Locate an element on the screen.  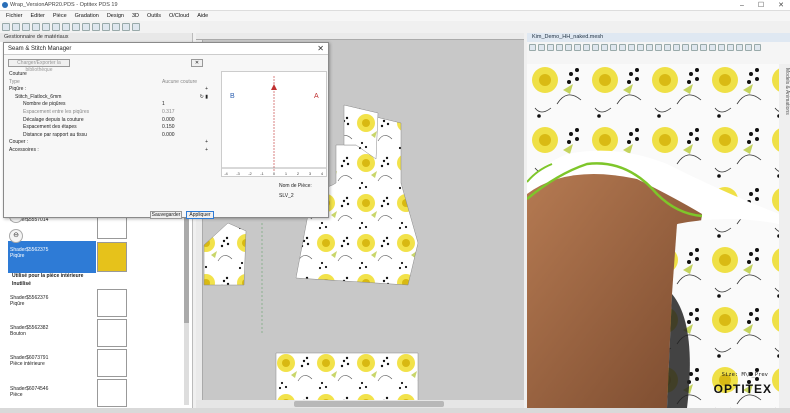
esp-value: 0.317 is located at coordinates (185, 113).